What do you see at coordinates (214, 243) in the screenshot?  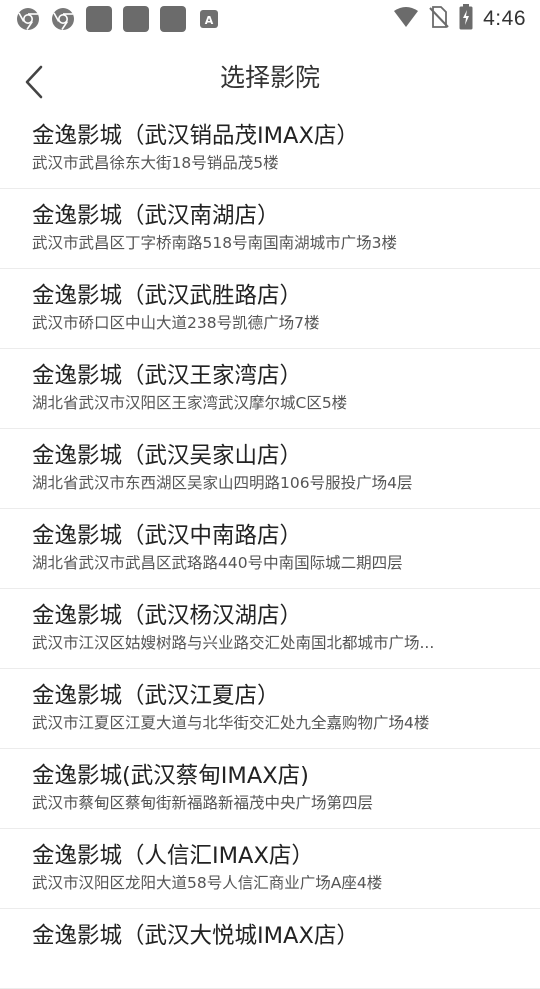 I see `cinema-address: 武汉市武昌区丁字桥南路518号南国南湖城市广场3楼` at bounding box center [214, 243].